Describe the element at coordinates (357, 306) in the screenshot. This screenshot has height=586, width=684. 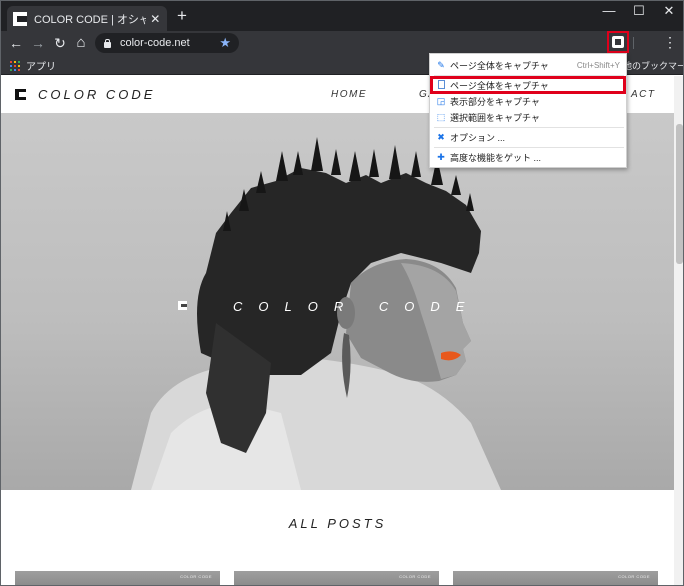
I see `hero-title: COLOR CODE` at that location.